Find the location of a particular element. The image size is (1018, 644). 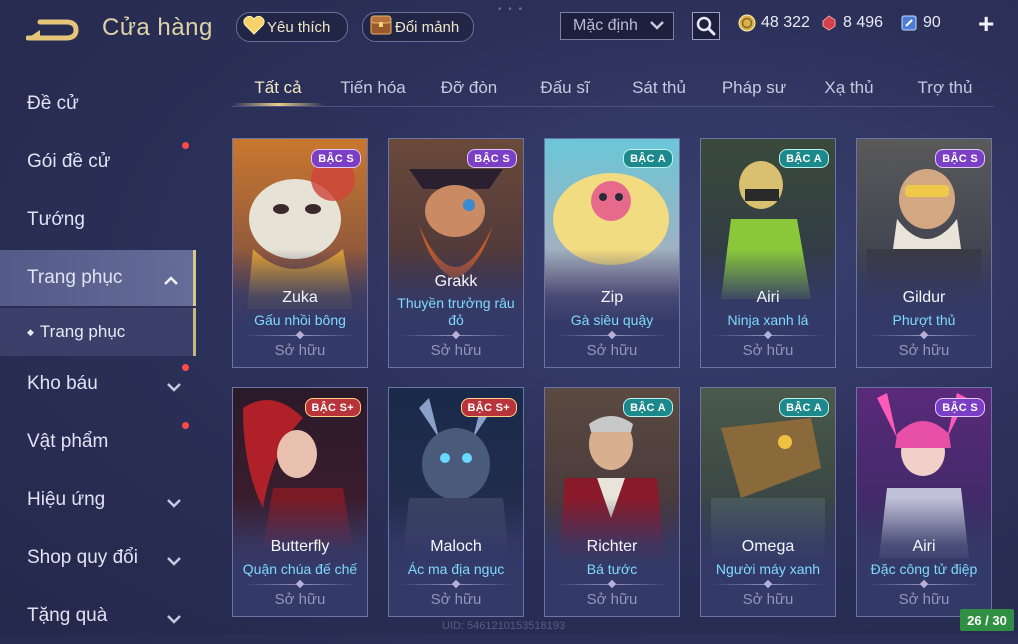

sidebar-item-label: Tướng is located at coordinates (56, 219).